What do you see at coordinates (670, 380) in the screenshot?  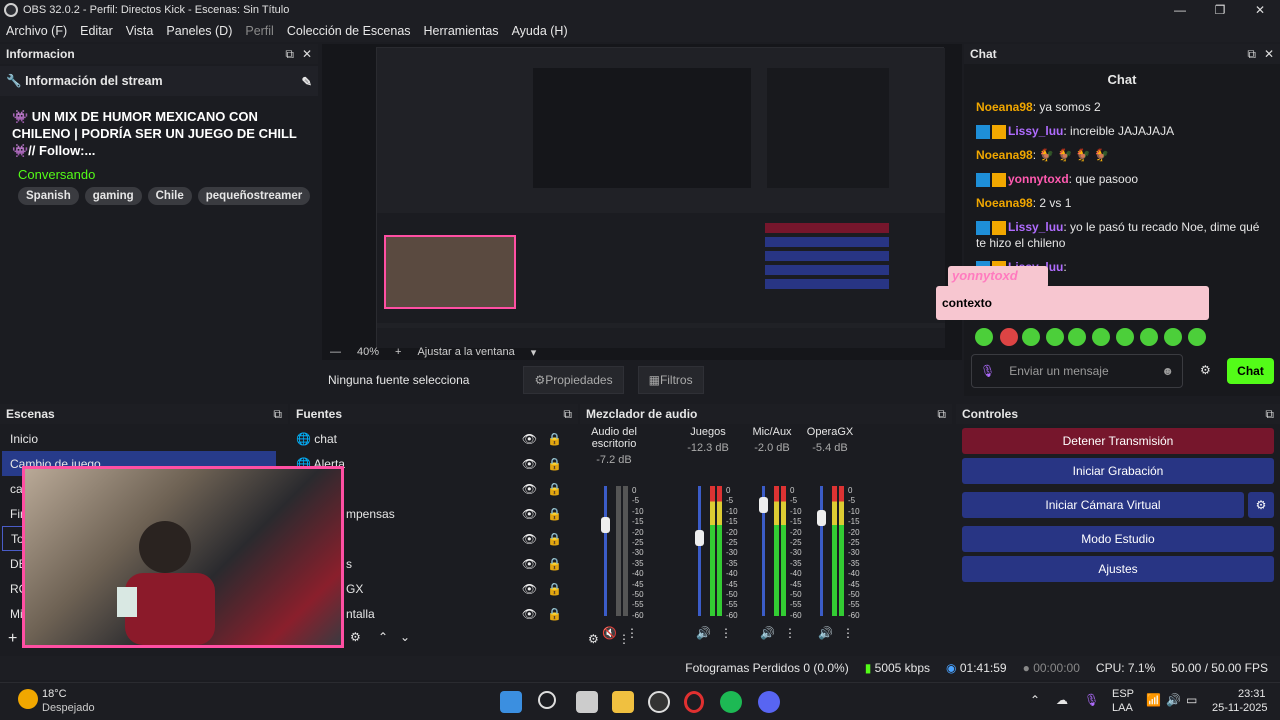 I see `filters-button: ▦Filtros` at bounding box center [670, 380].